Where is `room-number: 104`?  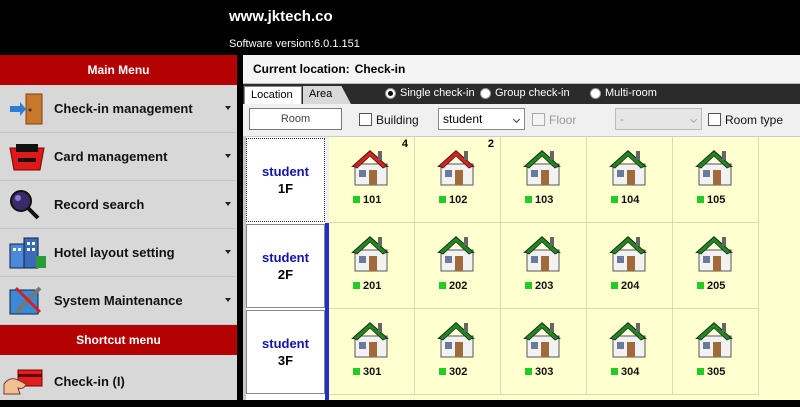 room-number: 104 is located at coordinates (630, 200).